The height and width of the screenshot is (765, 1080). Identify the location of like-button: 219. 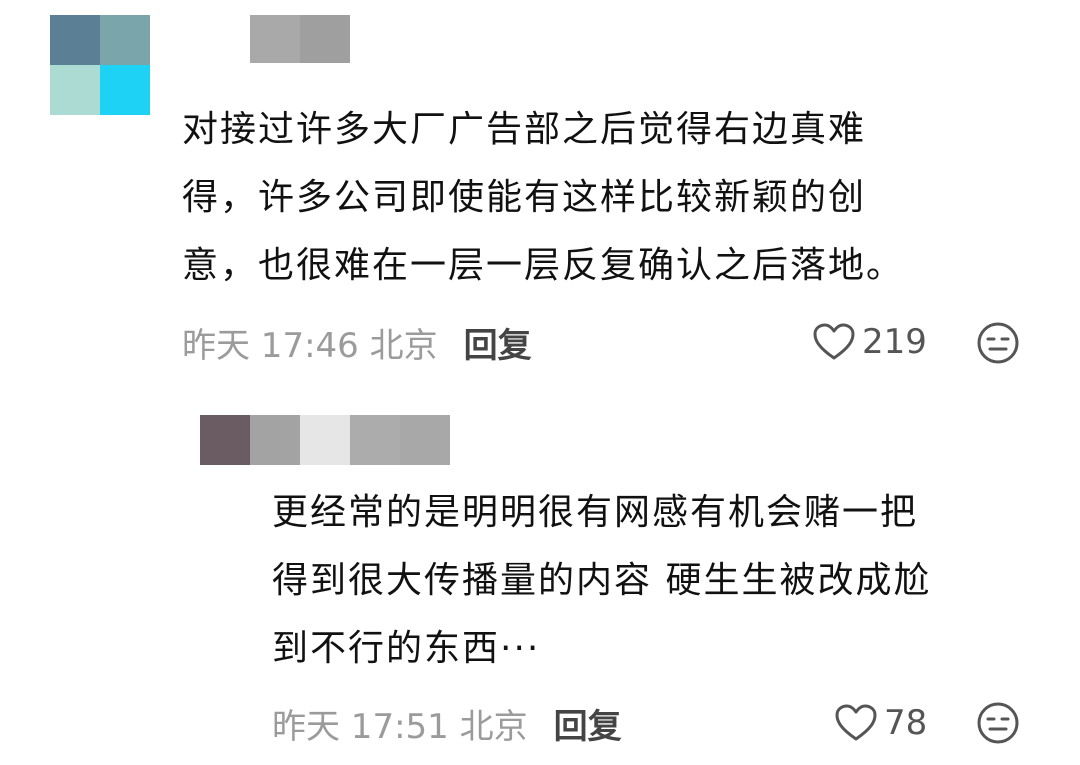
(869, 342).